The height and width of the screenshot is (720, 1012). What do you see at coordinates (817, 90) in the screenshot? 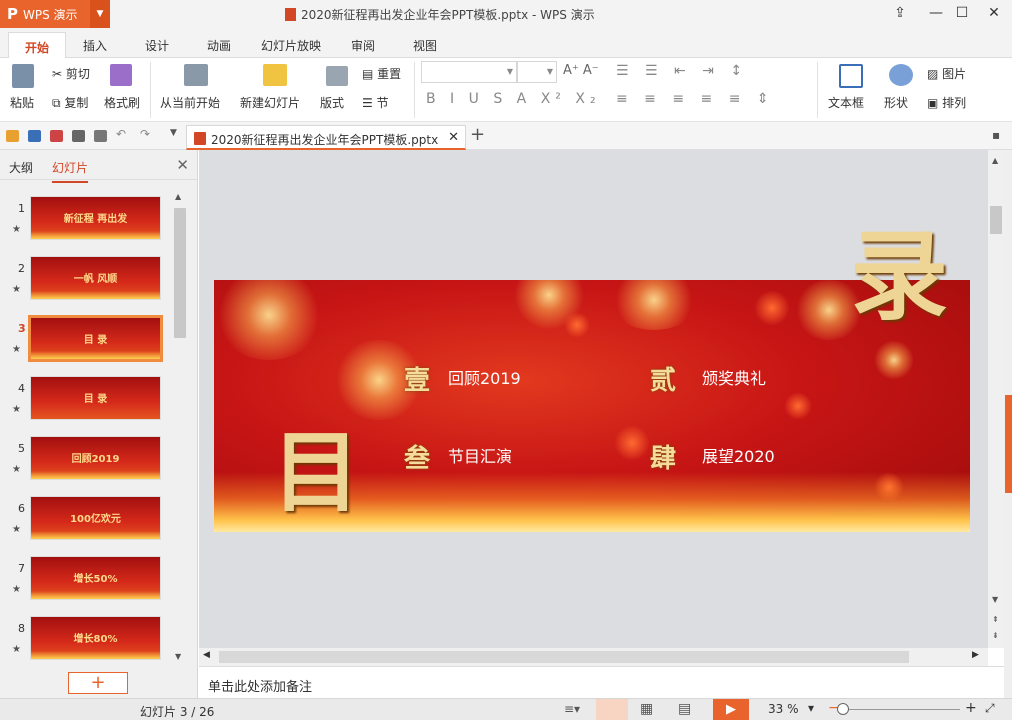
I see `divider` at bounding box center [817, 90].